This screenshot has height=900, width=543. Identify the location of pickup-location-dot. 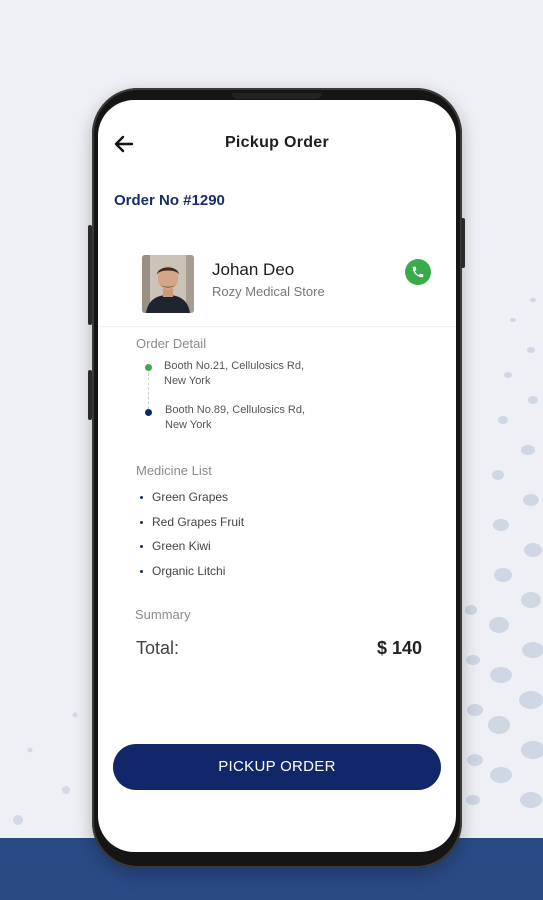
(148, 367).